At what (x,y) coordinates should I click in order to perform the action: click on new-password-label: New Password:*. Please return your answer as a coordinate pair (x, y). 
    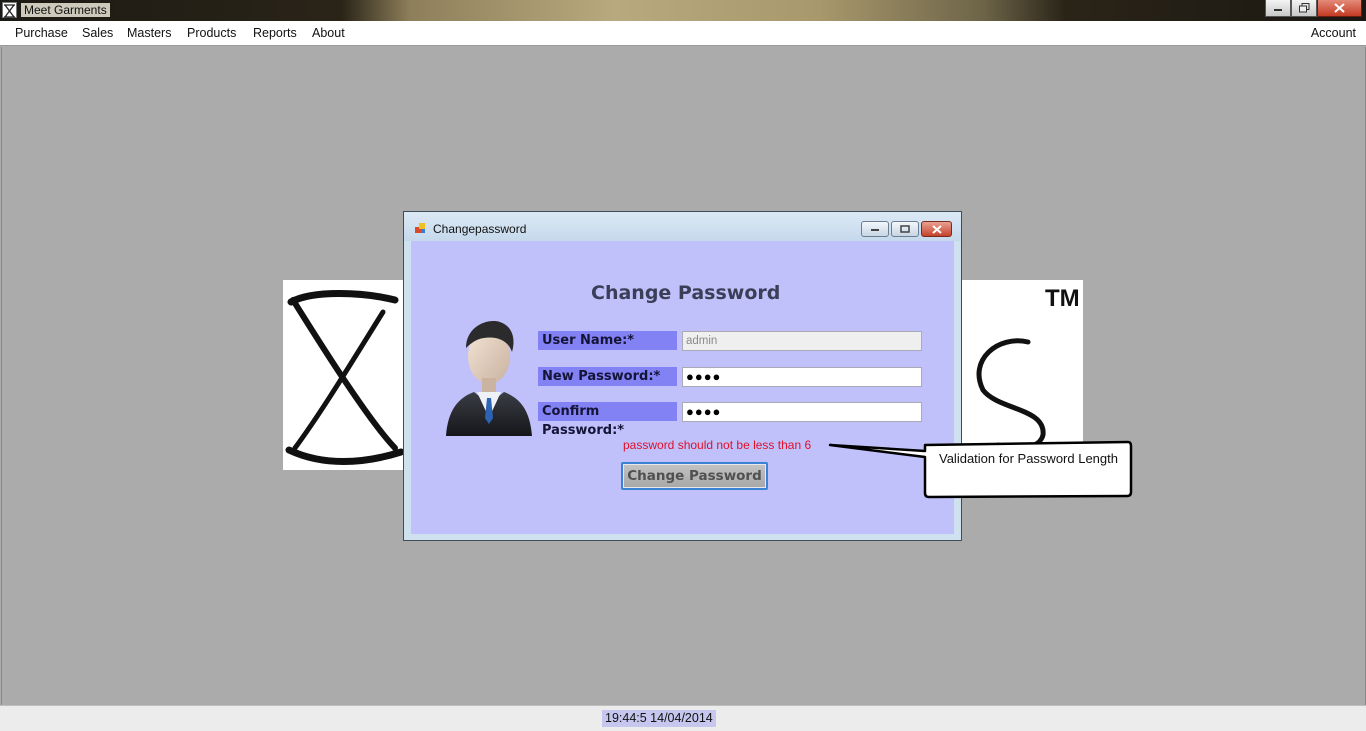
    Looking at the image, I should click on (607, 376).